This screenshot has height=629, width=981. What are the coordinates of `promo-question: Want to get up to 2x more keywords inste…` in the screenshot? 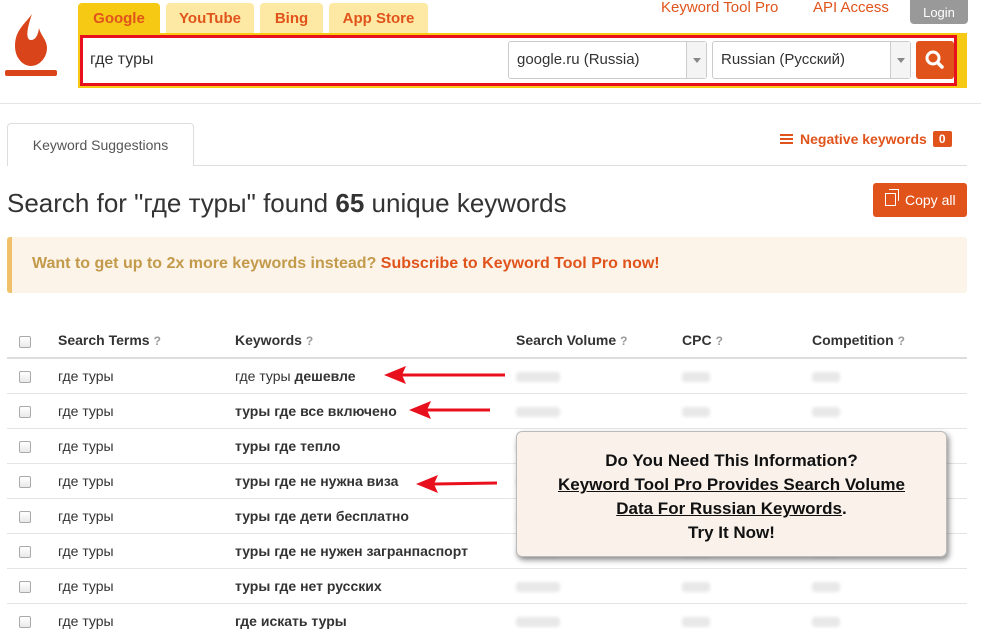 It's located at (204, 263).